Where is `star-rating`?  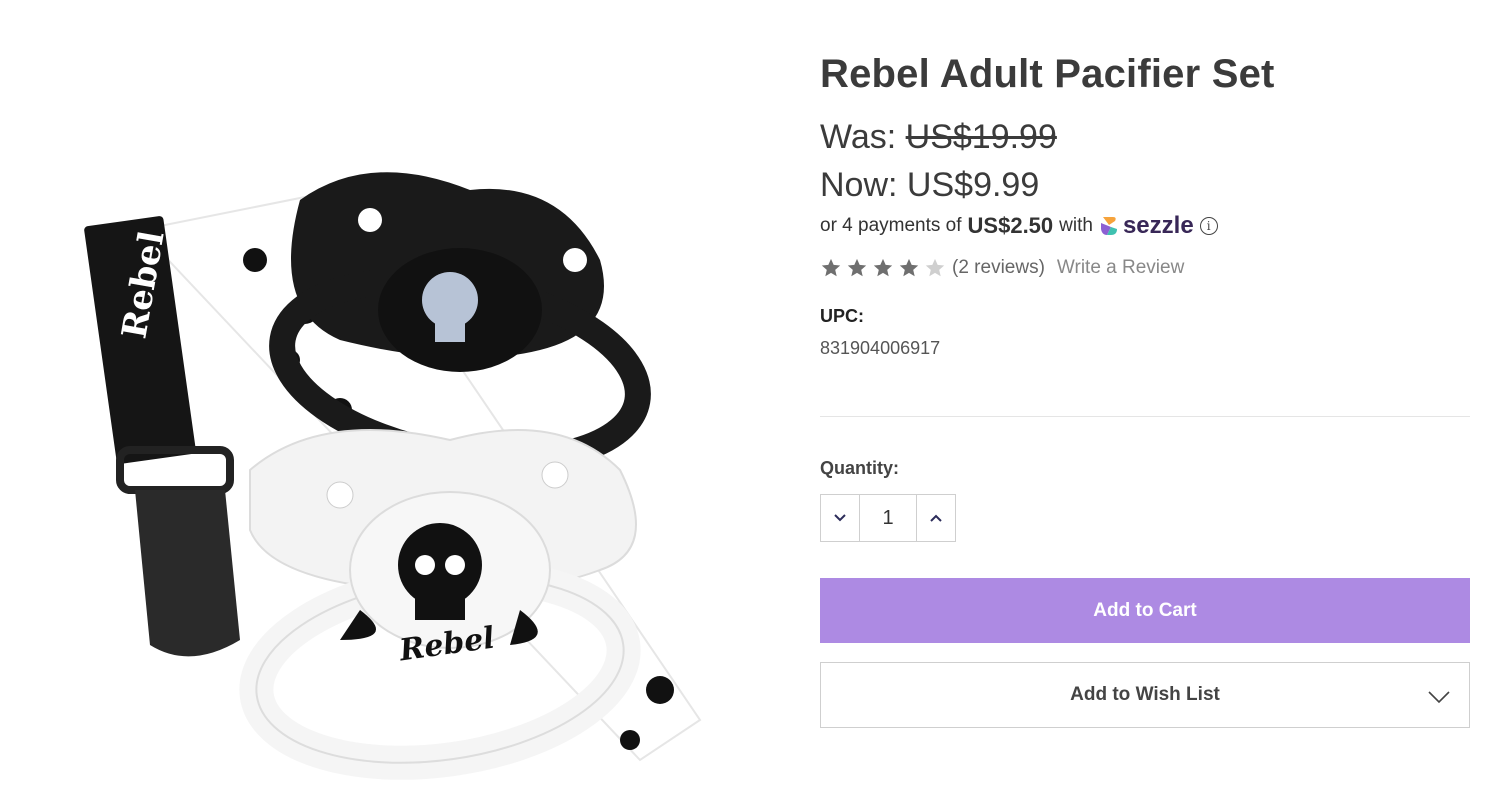
star-rating is located at coordinates (885, 268).